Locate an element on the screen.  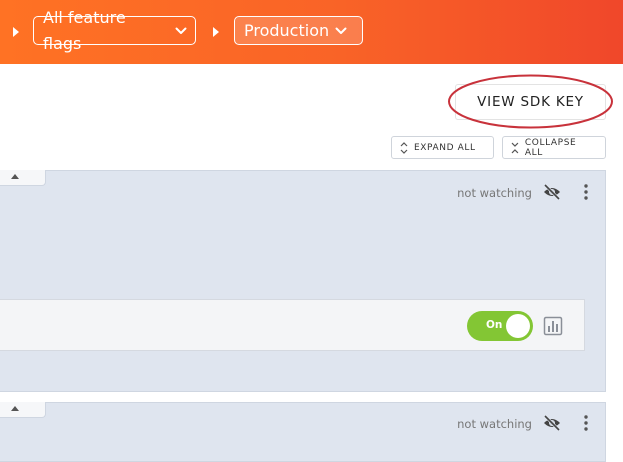
top-header: All feature flags Production is located at coordinates (311, 32).